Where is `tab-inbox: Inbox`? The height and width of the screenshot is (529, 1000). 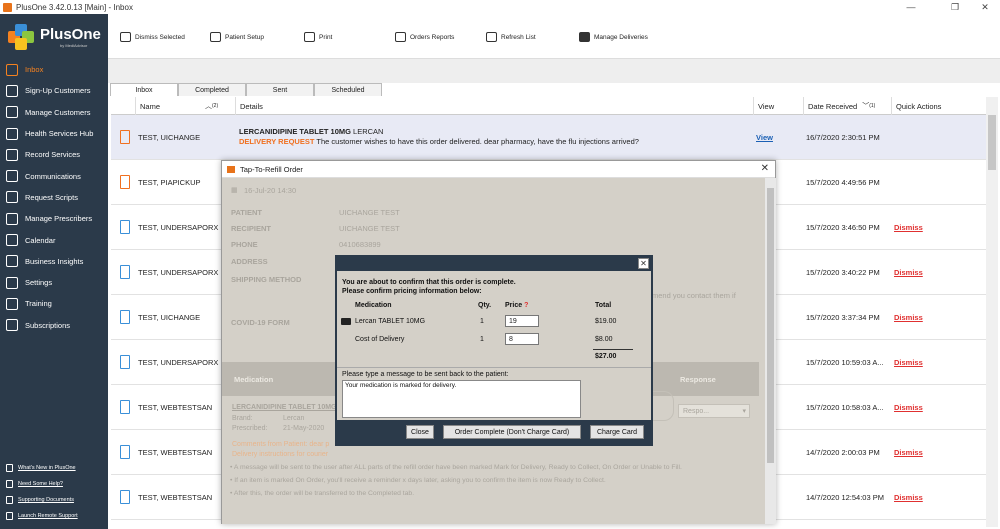
tab-inbox: Inbox is located at coordinates (144, 89).